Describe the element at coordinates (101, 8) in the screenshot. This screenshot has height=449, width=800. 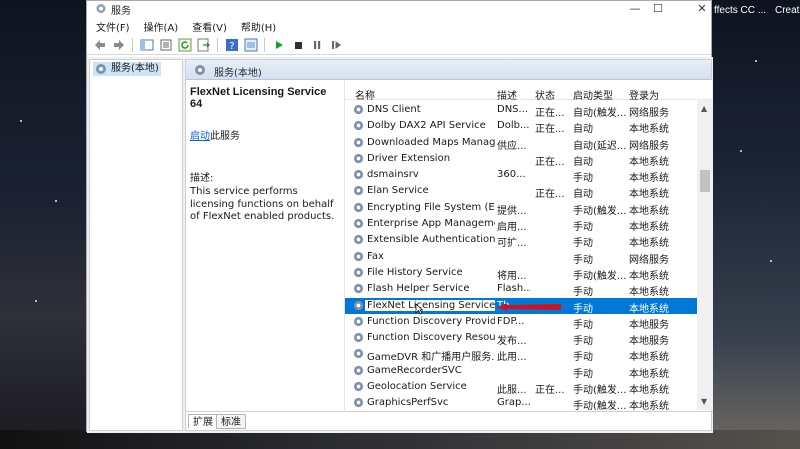
I see `services-app-icon` at that location.